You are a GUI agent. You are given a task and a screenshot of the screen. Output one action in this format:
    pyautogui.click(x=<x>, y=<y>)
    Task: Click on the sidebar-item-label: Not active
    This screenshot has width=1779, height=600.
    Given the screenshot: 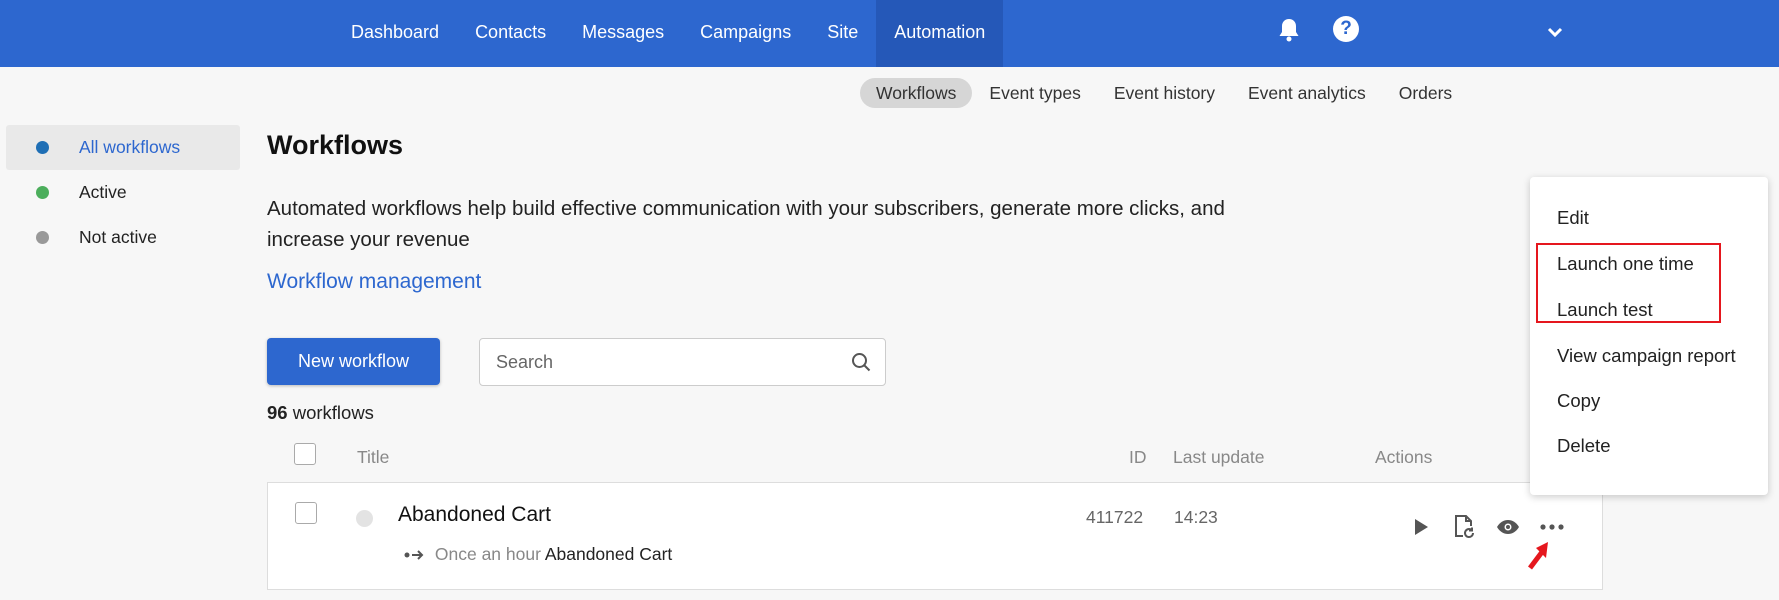 What is the action you would take?
    pyautogui.click(x=118, y=237)
    